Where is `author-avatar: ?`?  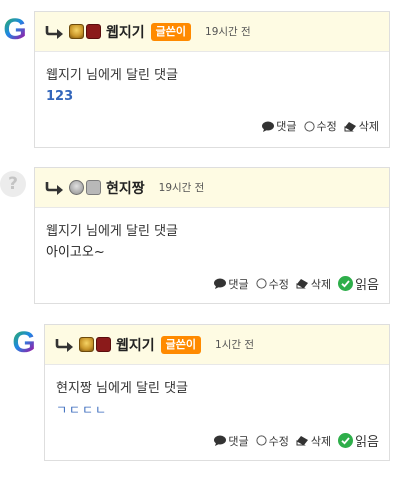 author-avatar: ? is located at coordinates (13, 184).